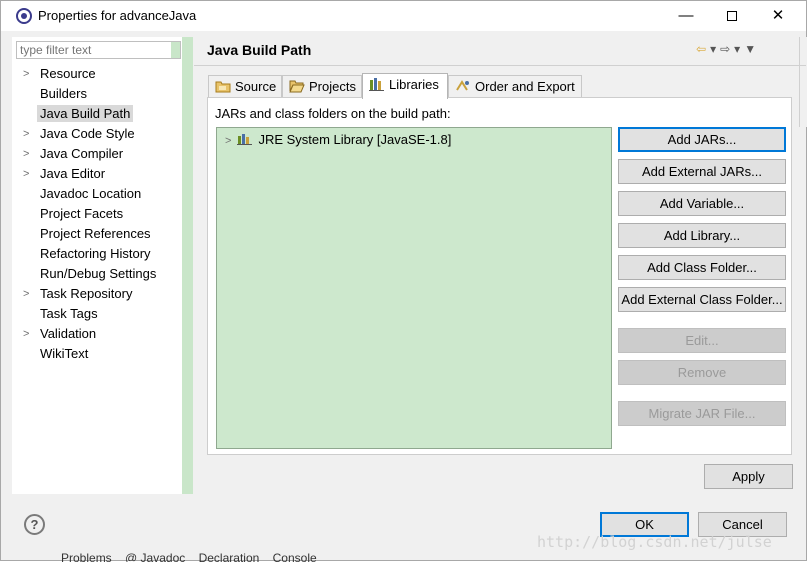  Describe the element at coordinates (69, 313) in the screenshot. I see `tree-item-label: Task Tags` at that location.